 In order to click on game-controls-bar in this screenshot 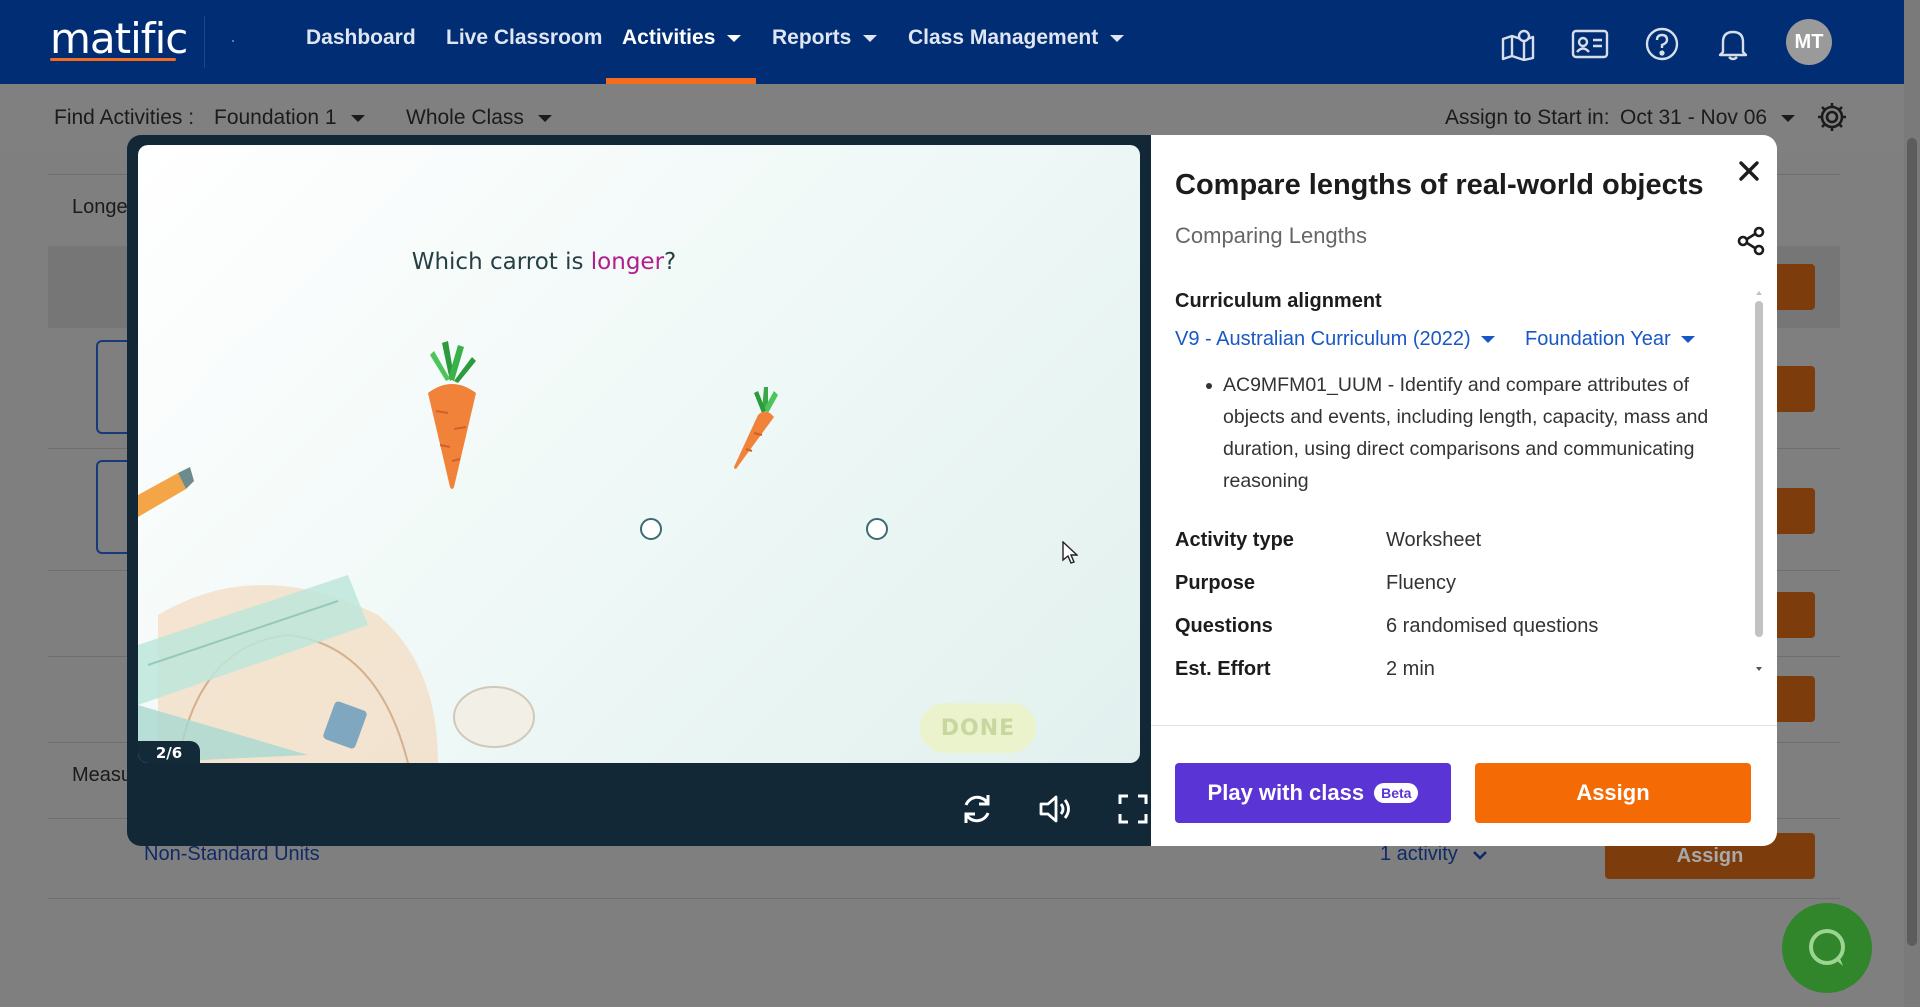, I will do `click(639, 809)`.